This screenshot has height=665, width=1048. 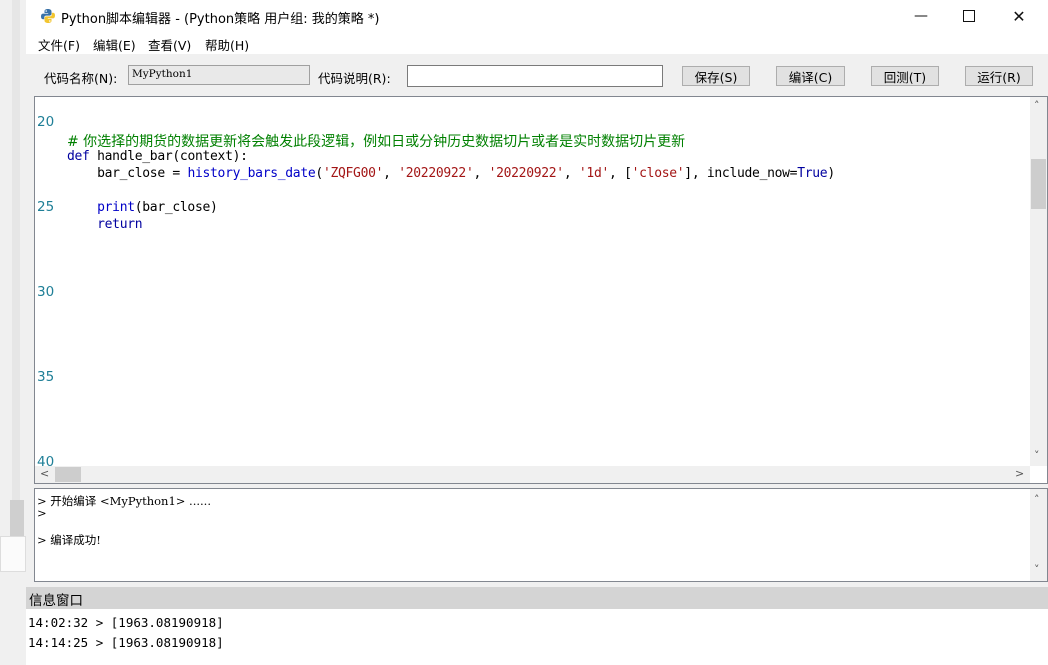 What do you see at coordinates (219, 75) in the screenshot?
I see `code-name-input: MyPython1` at bounding box center [219, 75].